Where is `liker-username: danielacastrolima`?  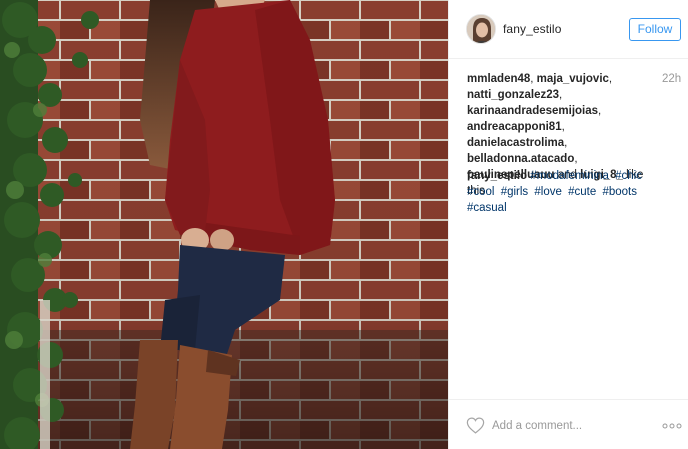
liker-username: danielacastrolima is located at coordinates (515, 143).